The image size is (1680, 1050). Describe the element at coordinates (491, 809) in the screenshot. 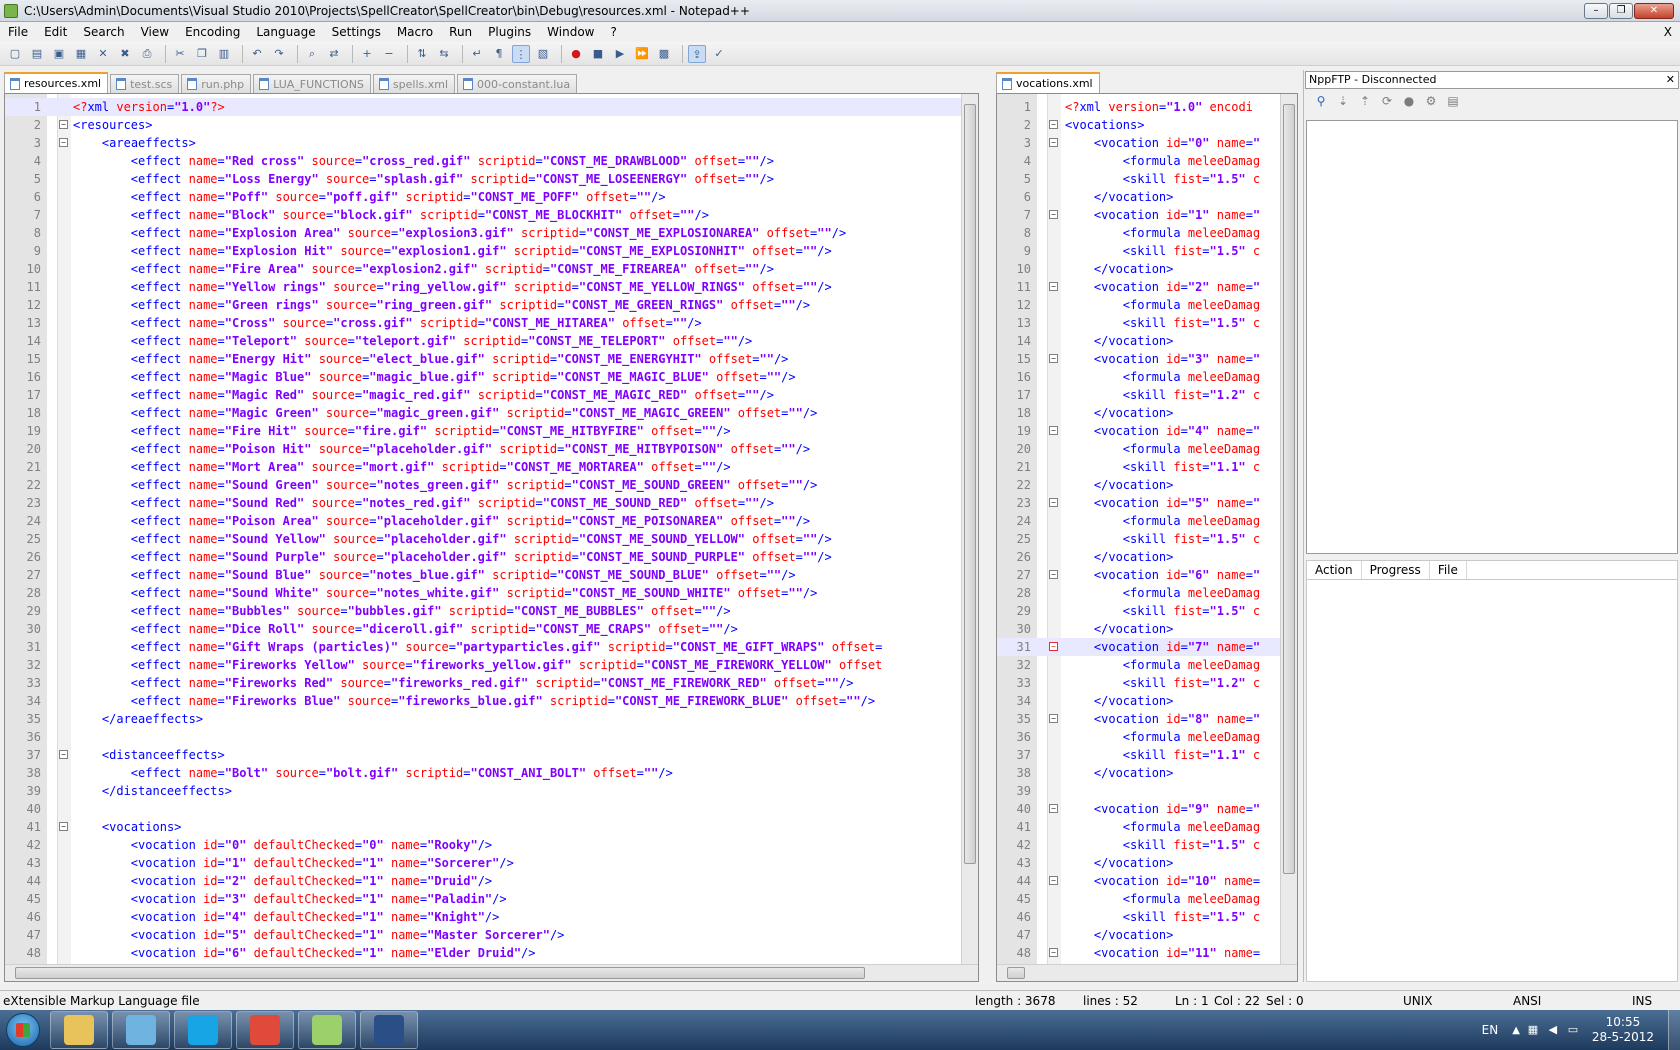

I see `code-line: 40` at that location.